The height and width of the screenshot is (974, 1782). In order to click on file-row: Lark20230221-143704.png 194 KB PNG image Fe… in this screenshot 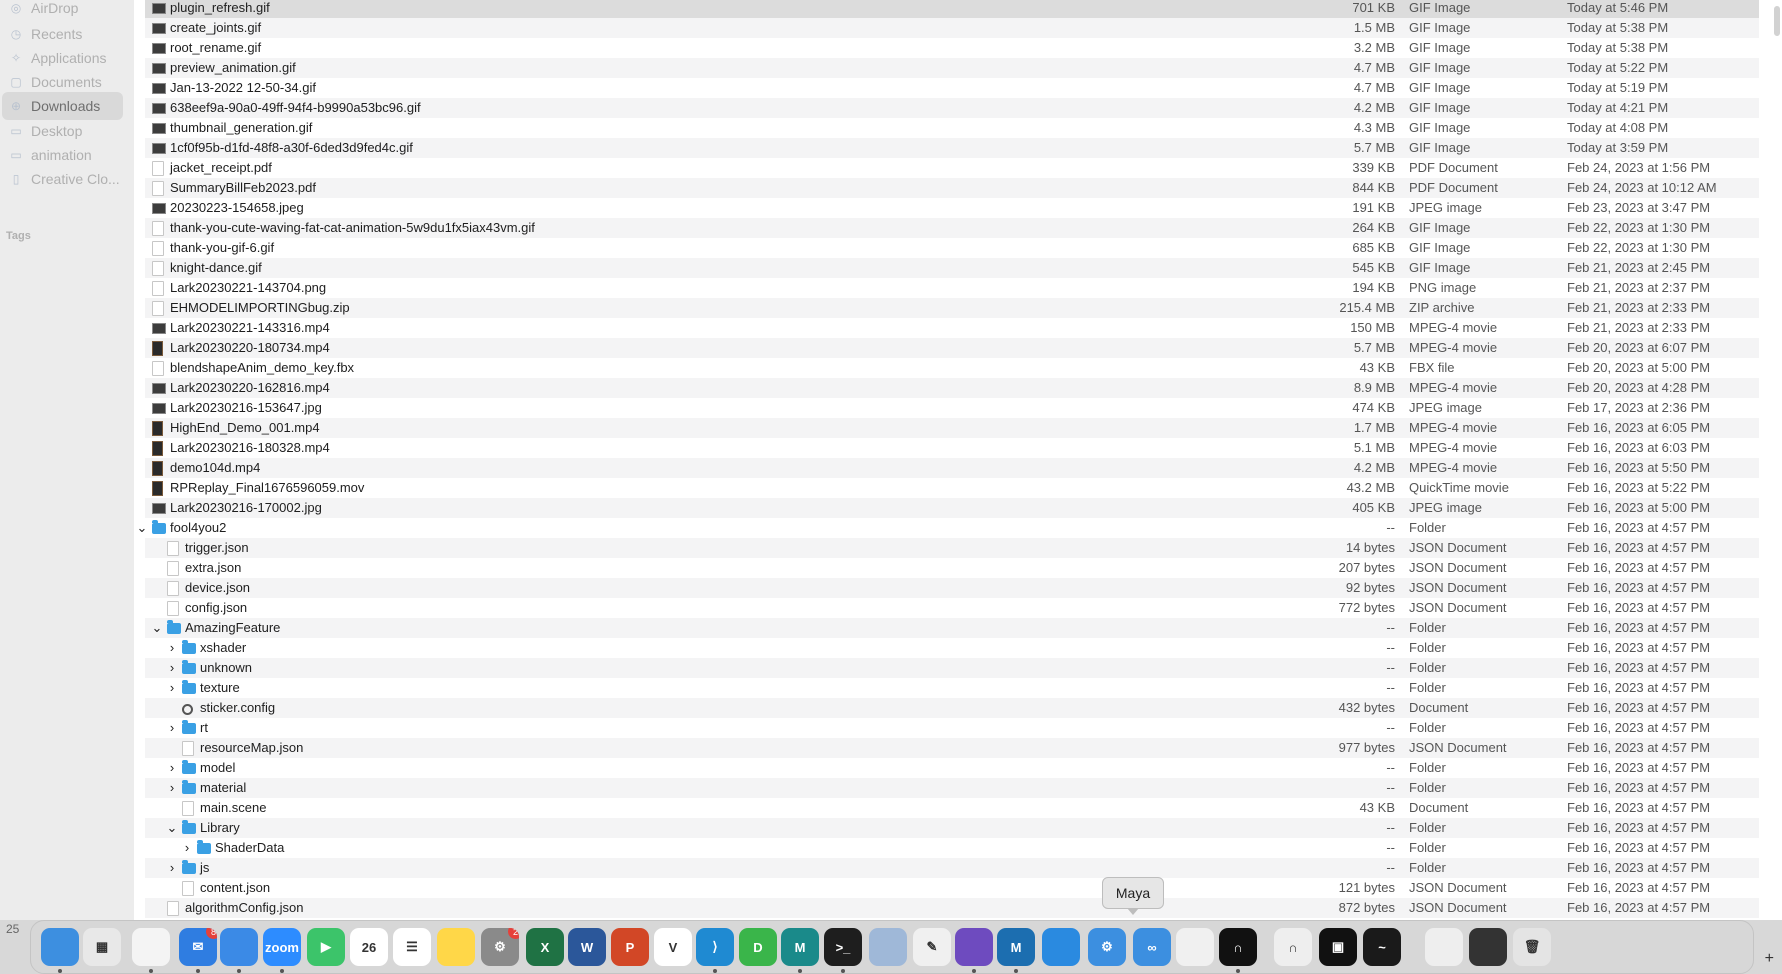, I will do `click(952, 288)`.